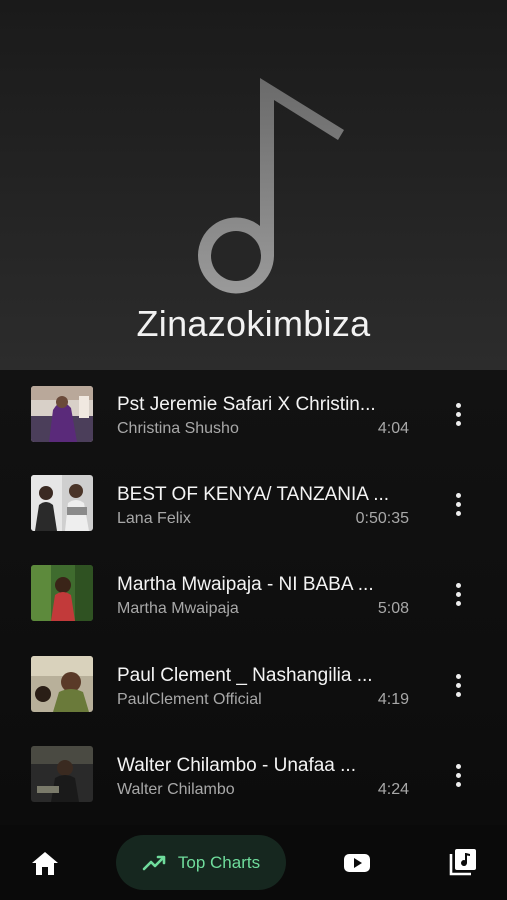 The height and width of the screenshot is (900, 507). Describe the element at coordinates (178, 428) in the screenshot. I see `song-artist: Christina Shusho` at that location.